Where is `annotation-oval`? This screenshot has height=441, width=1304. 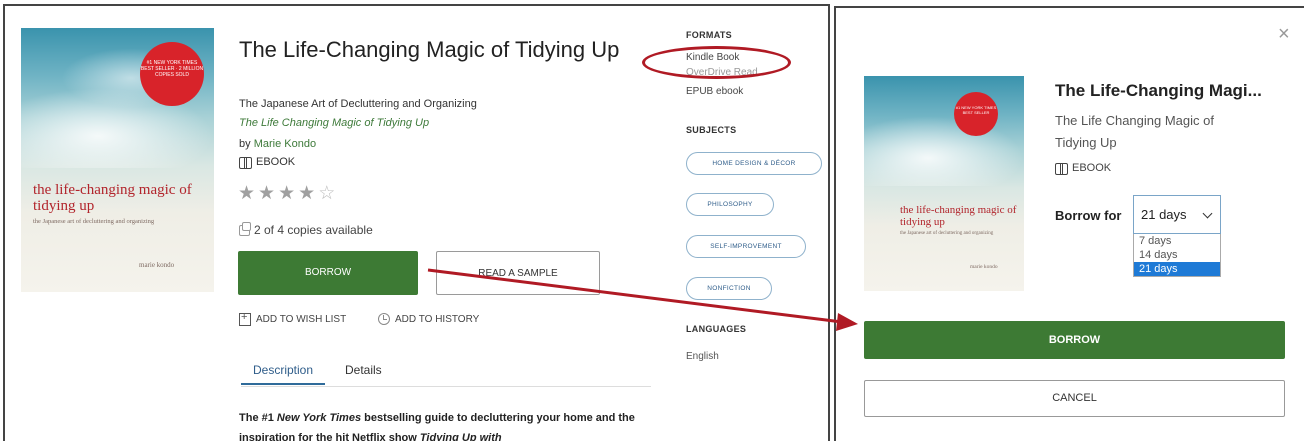 annotation-oval is located at coordinates (716, 62).